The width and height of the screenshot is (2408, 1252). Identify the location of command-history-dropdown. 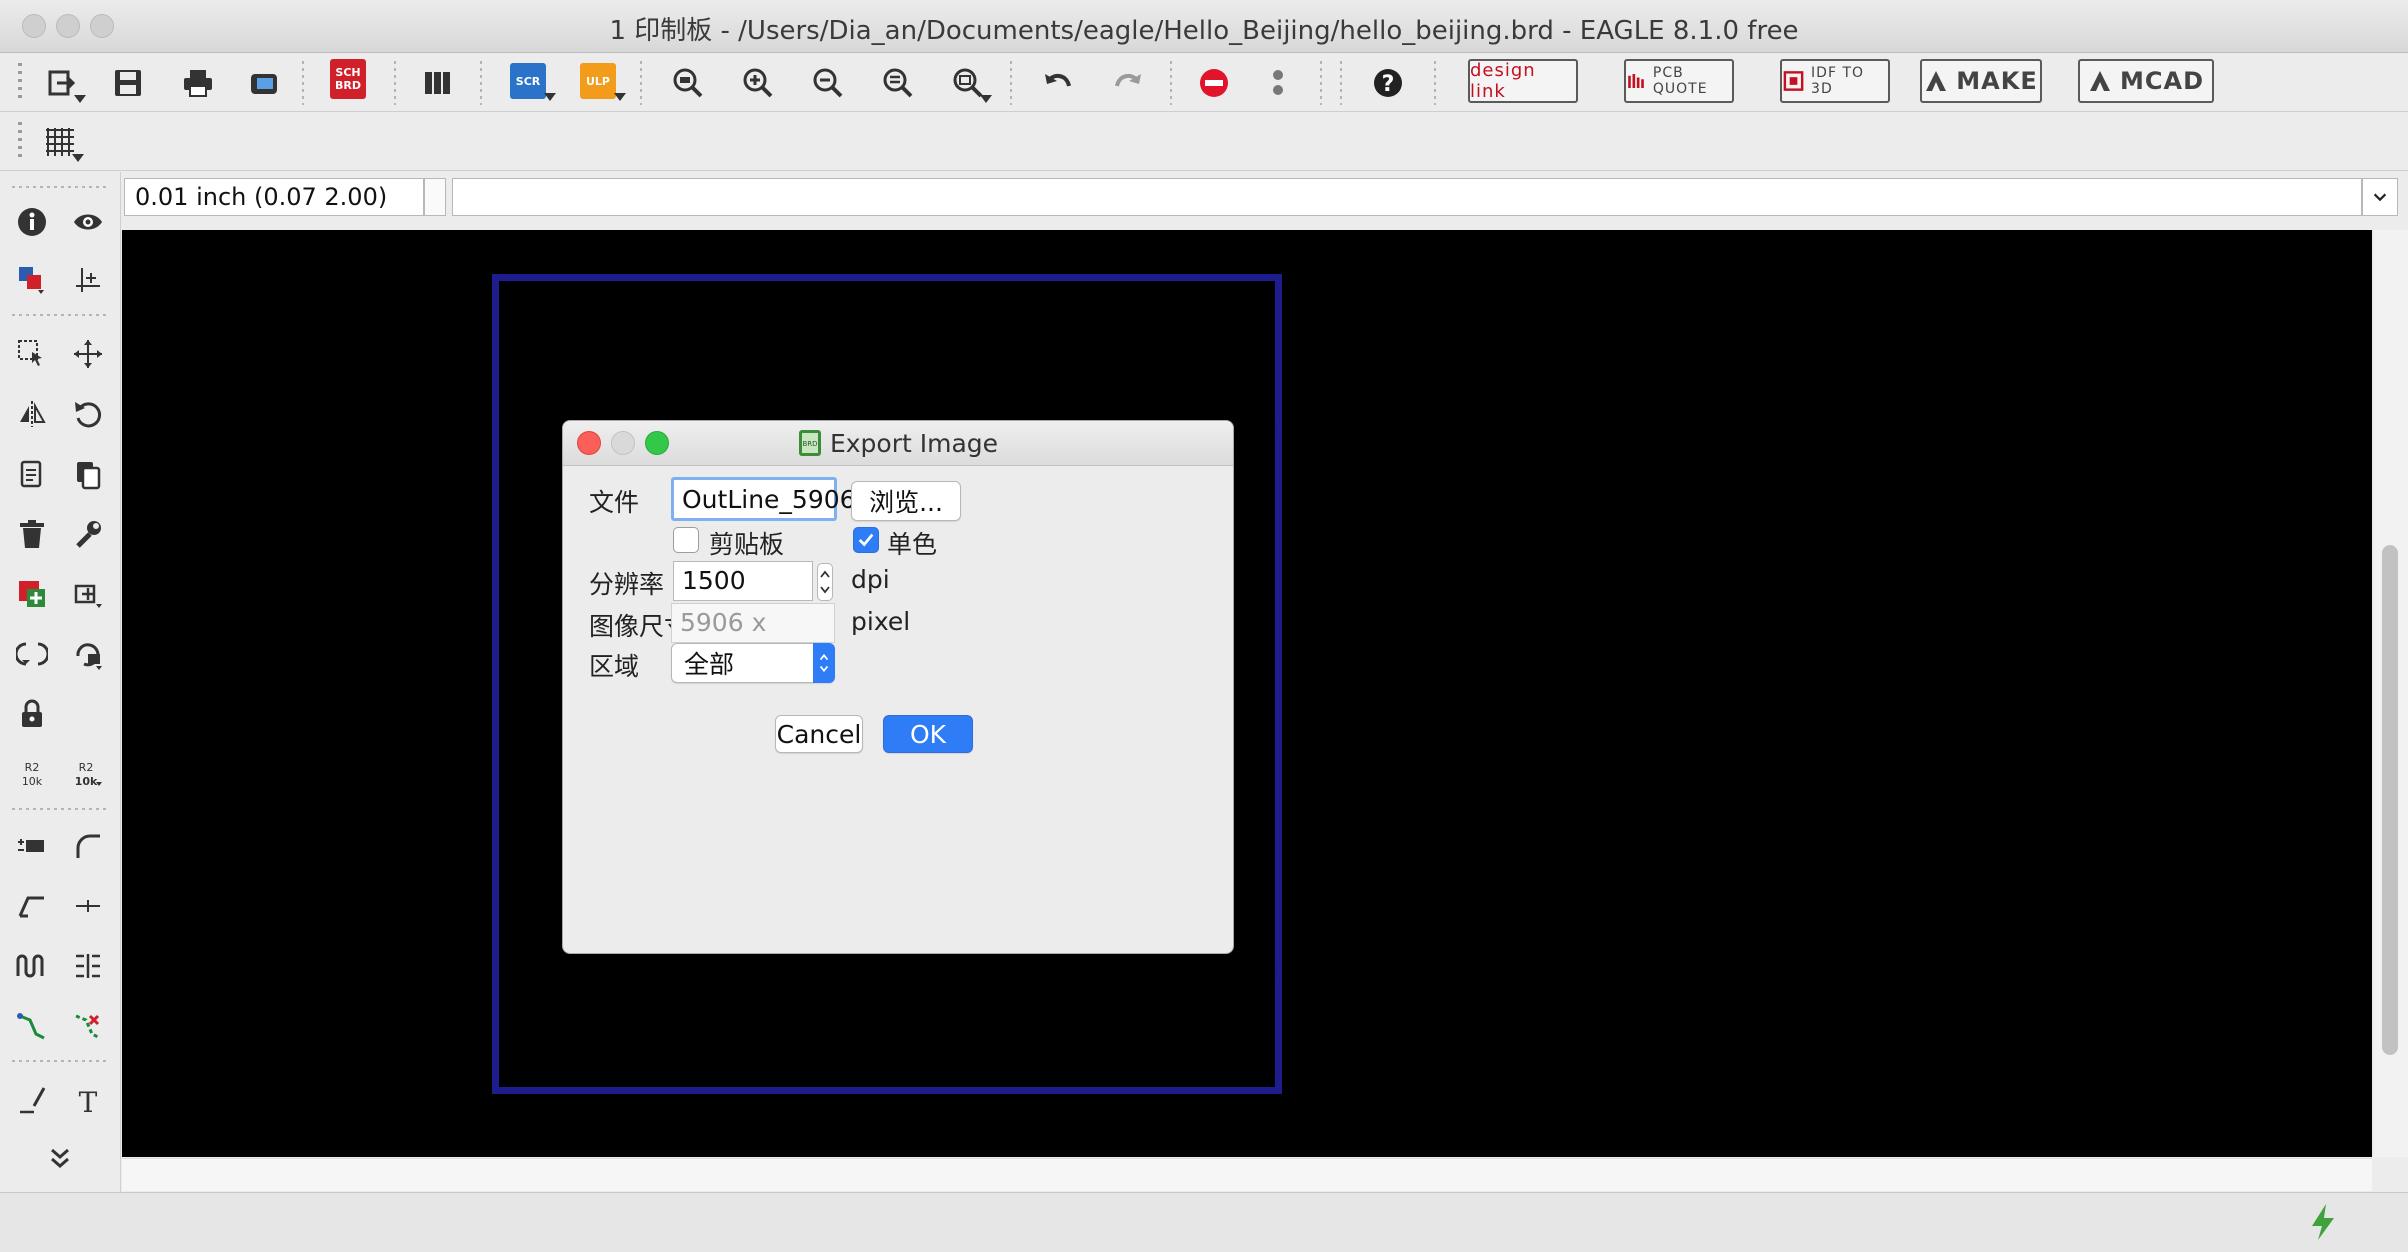
(2380, 197).